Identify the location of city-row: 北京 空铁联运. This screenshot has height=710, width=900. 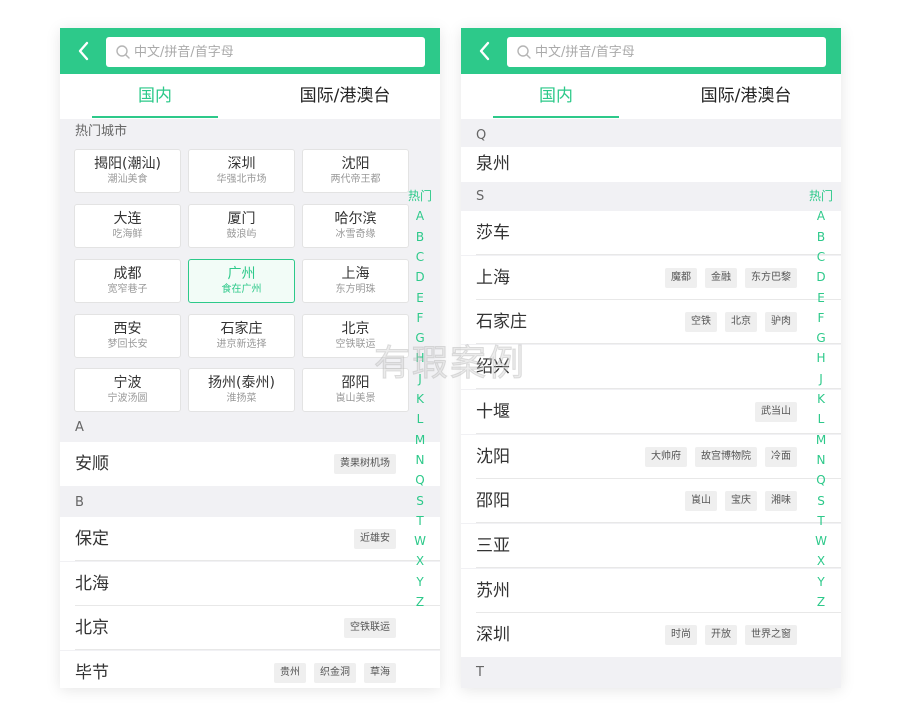
(250, 628).